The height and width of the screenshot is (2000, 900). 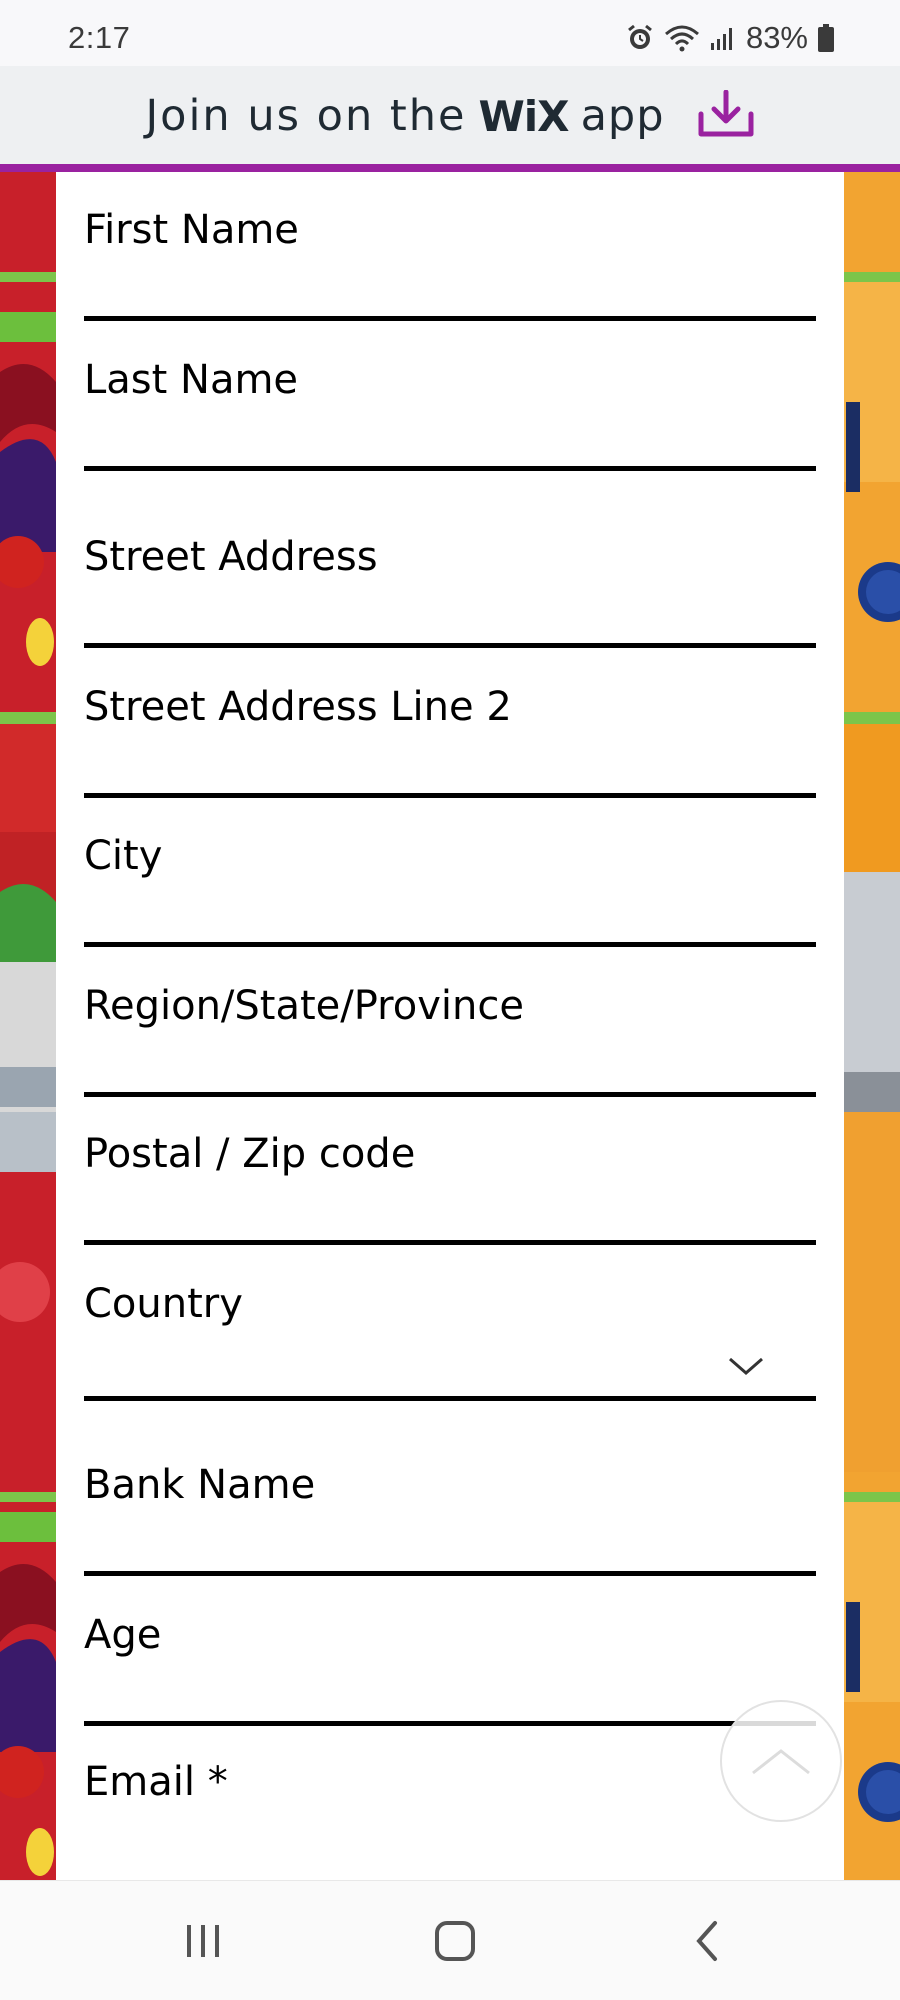 I want to click on age-input, so click(x=450, y=1723).